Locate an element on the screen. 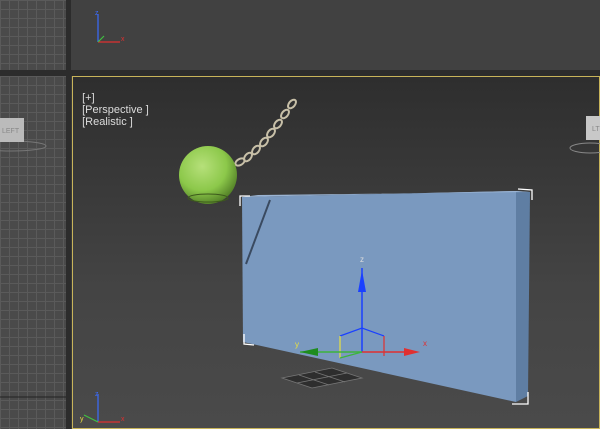 The width and height of the screenshot is (600, 429). gizmo-y-label: y is located at coordinates (297, 344).